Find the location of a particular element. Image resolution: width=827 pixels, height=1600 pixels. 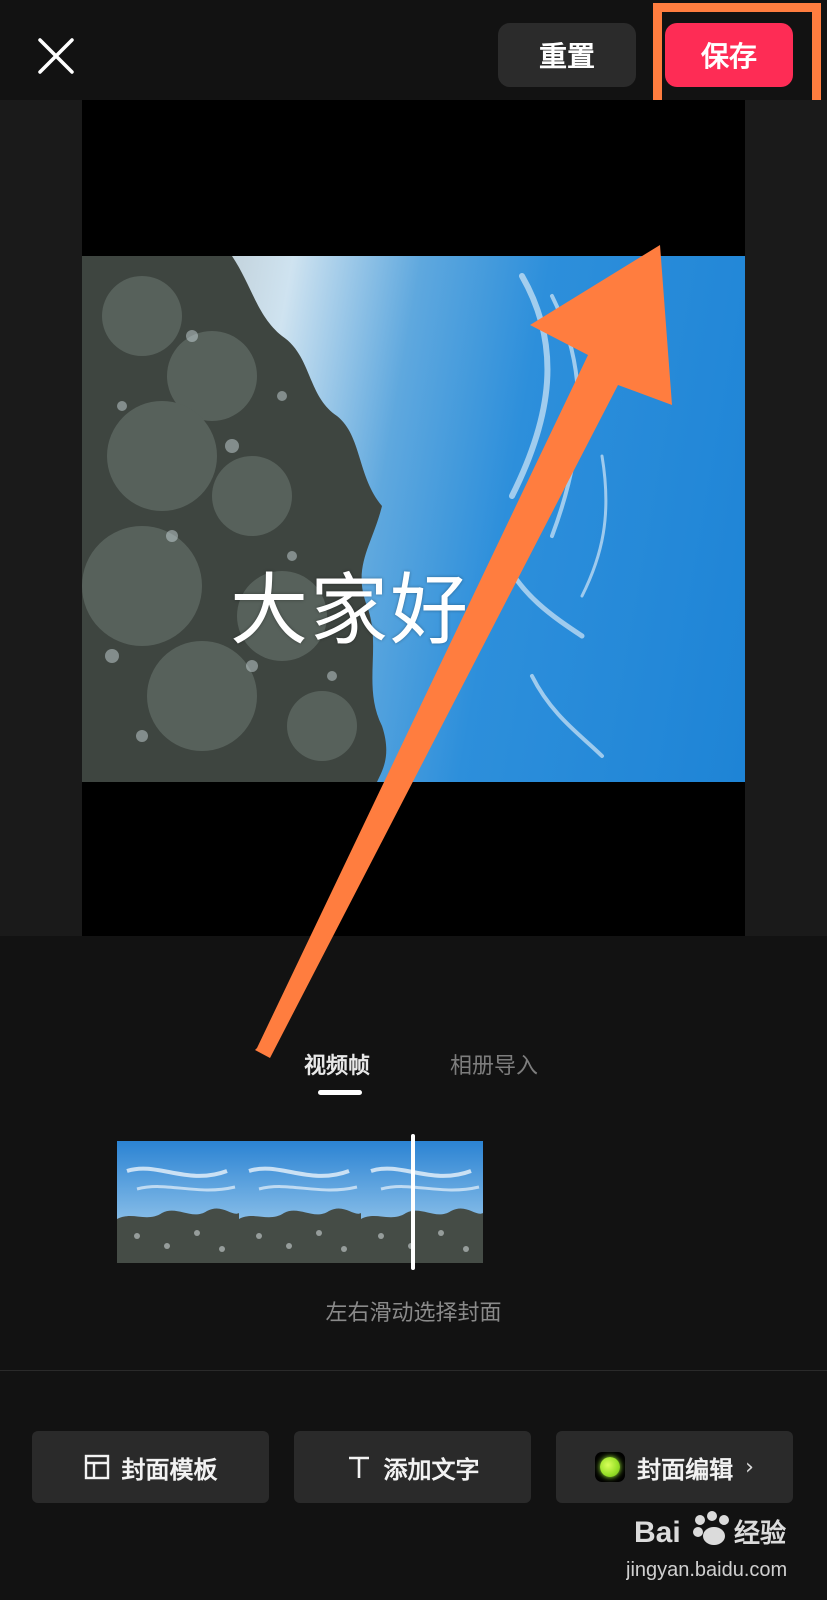

tab-video-frame: 视频帧 is located at coordinates (337, 1064).